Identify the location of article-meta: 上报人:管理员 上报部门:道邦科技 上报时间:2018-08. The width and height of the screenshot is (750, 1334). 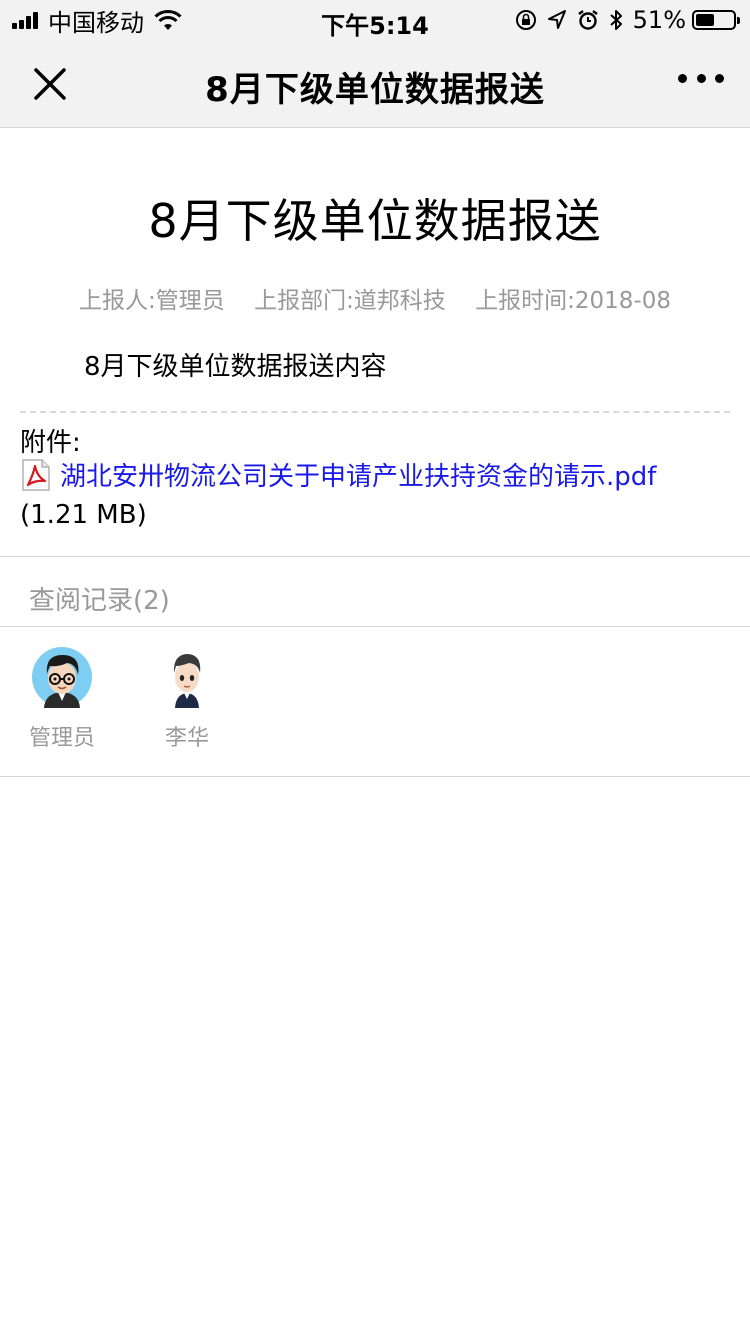
(375, 298).